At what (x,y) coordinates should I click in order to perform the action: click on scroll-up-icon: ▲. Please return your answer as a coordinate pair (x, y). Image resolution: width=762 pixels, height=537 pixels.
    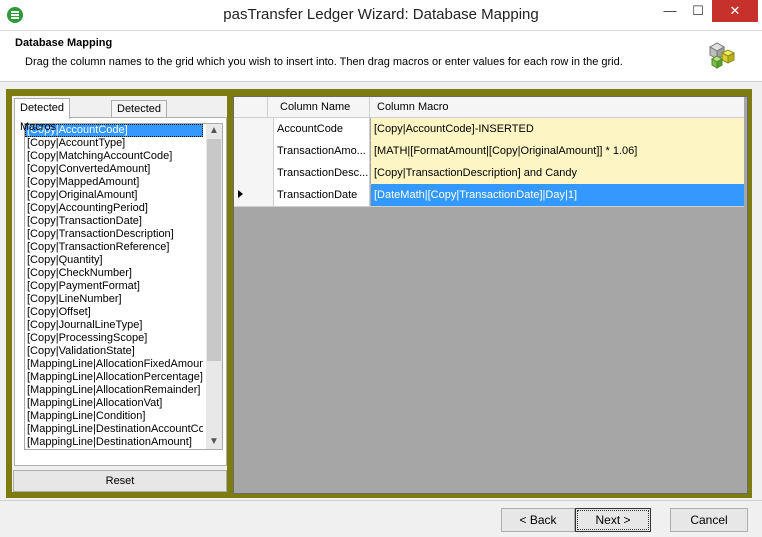
    Looking at the image, I should click on (214, 131).